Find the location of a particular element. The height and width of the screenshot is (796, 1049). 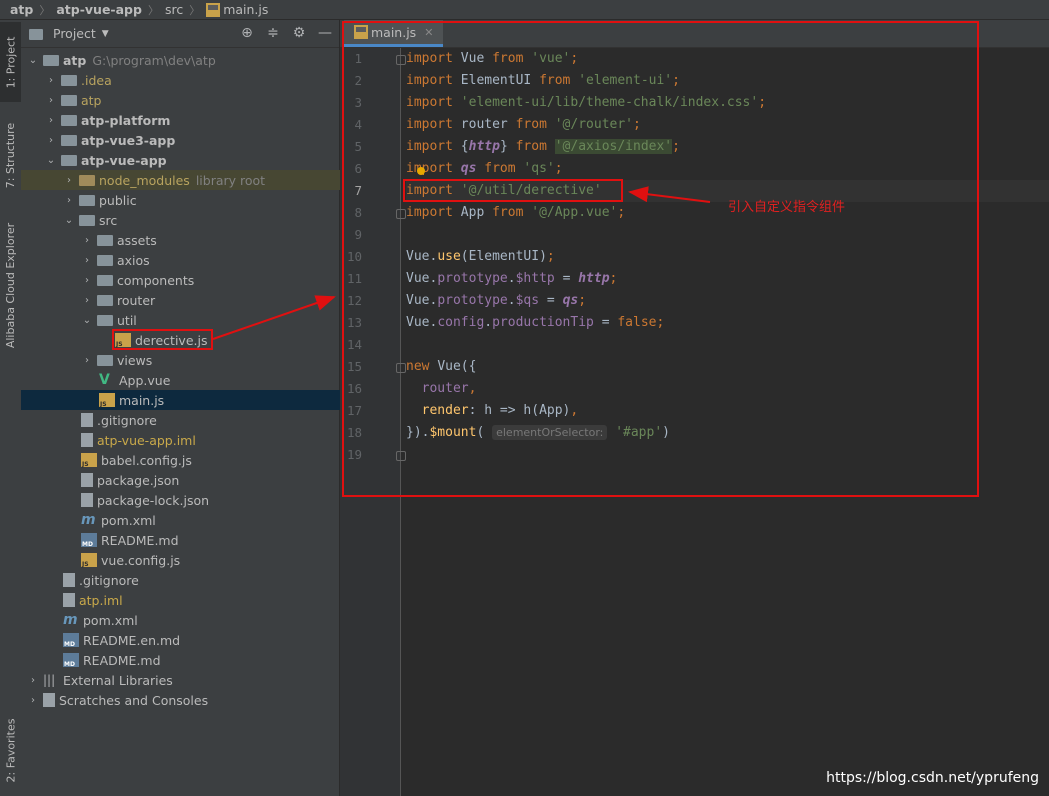

tree-item-label: .idea is located at coordinates (96, 80).